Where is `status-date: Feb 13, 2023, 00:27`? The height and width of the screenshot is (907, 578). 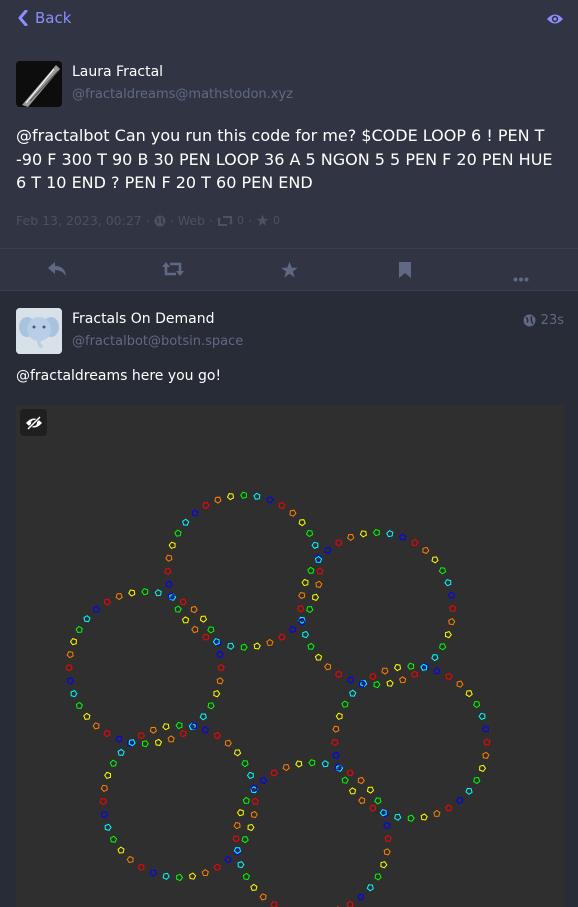
status-date: Feb 13, 2023, 00:27 is located at coordinates (79, 220).